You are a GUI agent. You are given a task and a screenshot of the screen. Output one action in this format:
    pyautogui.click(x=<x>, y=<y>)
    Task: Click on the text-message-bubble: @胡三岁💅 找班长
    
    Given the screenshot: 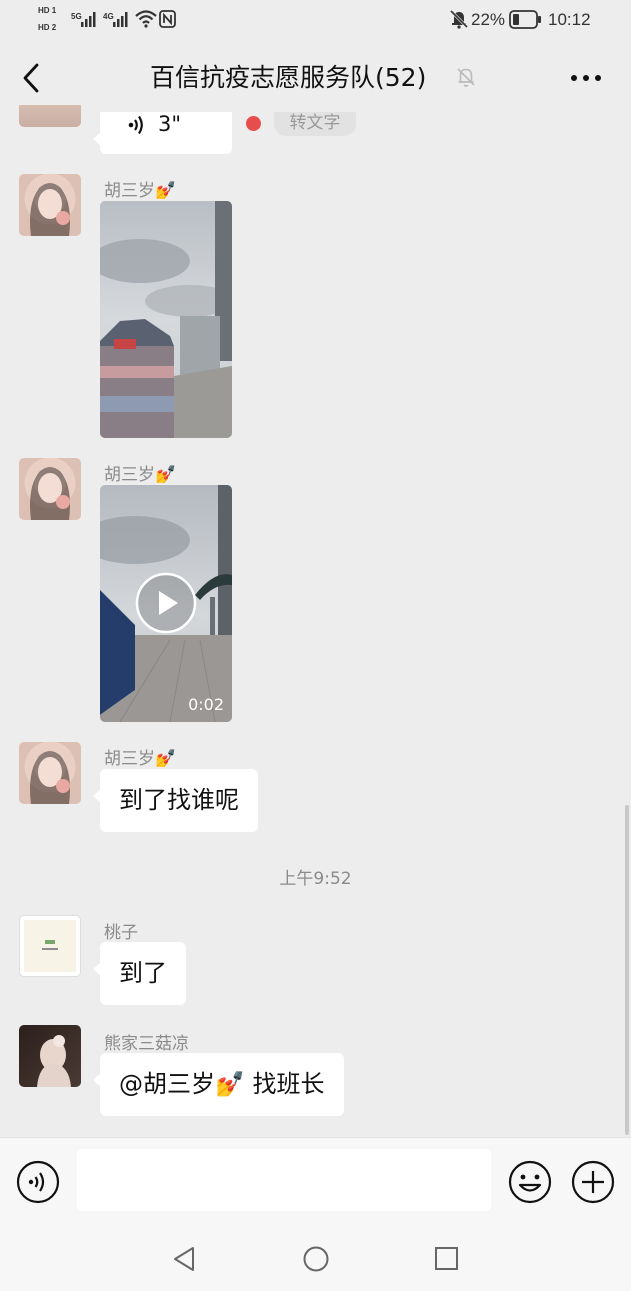 What is the action you would take?
    pyautogui.click(x=218, y=1084)
    